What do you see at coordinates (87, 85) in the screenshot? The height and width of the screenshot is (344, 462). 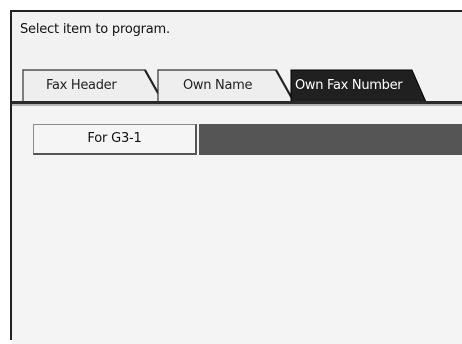 I see `tab-fax-header` at bounding box center [87, 85].